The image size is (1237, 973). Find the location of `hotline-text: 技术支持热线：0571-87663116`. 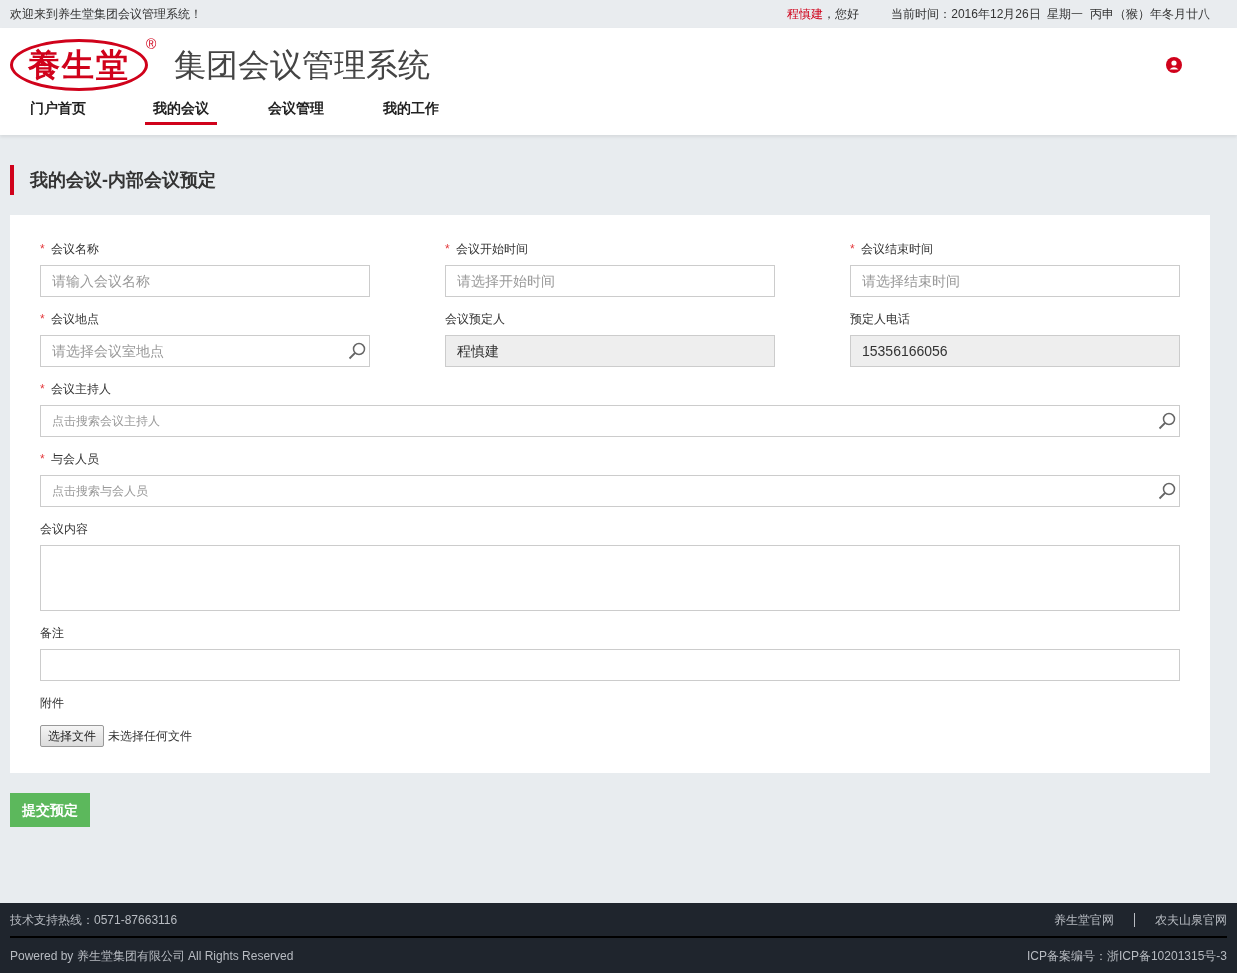

hotline-text: 技术支持热线：0571-87663116 is located at coordinates (94, 920).